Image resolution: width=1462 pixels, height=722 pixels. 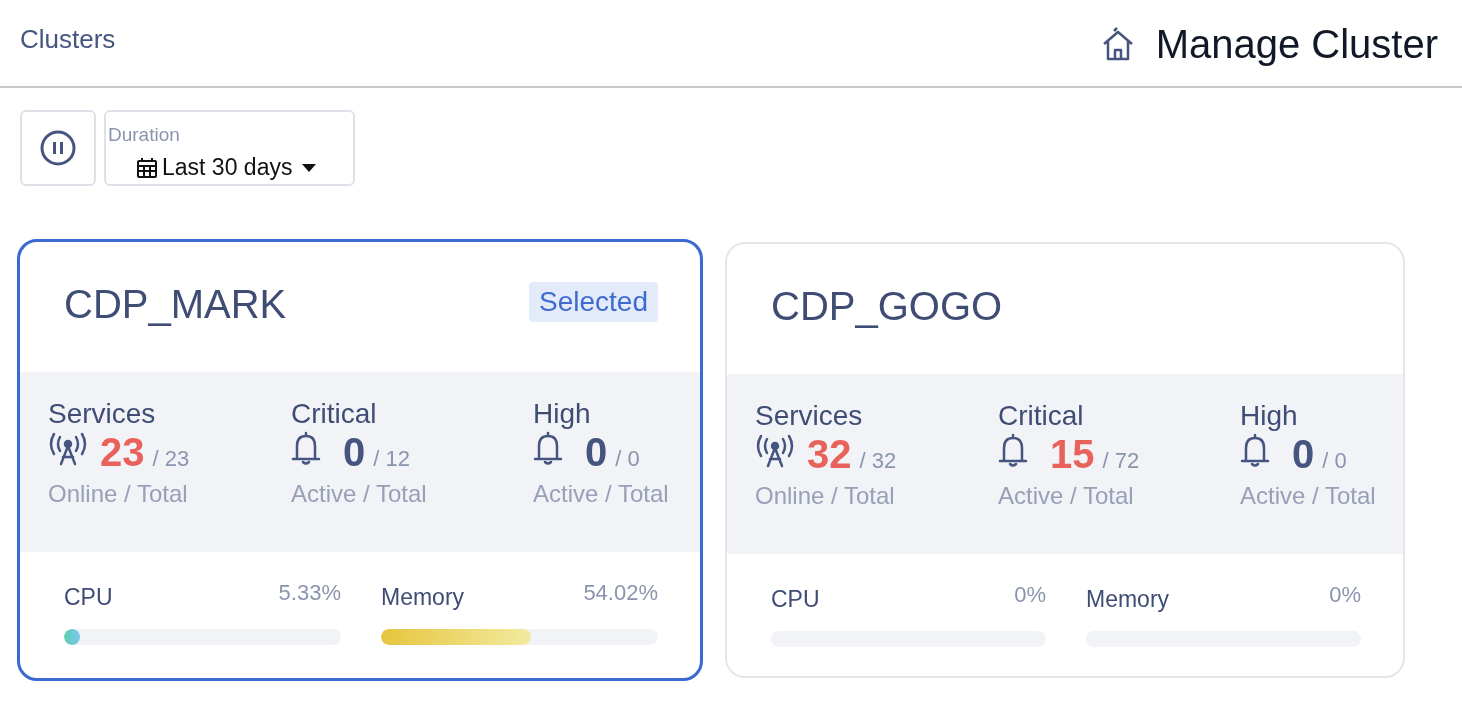 What do you see at coordinates (1121, 461) in the screenshot?
I see `stat-total: / 72` at bounding box center [1121, 461].